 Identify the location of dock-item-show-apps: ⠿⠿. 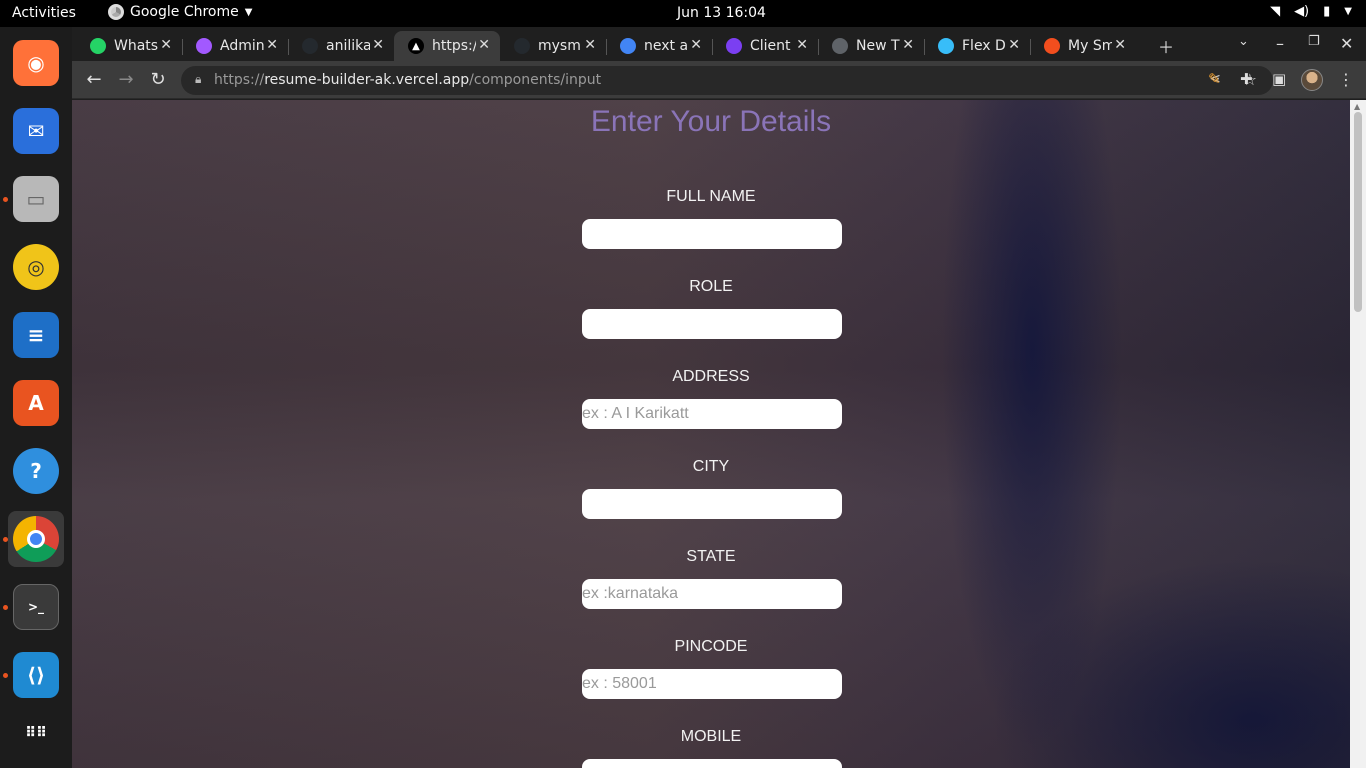
(36, 733).